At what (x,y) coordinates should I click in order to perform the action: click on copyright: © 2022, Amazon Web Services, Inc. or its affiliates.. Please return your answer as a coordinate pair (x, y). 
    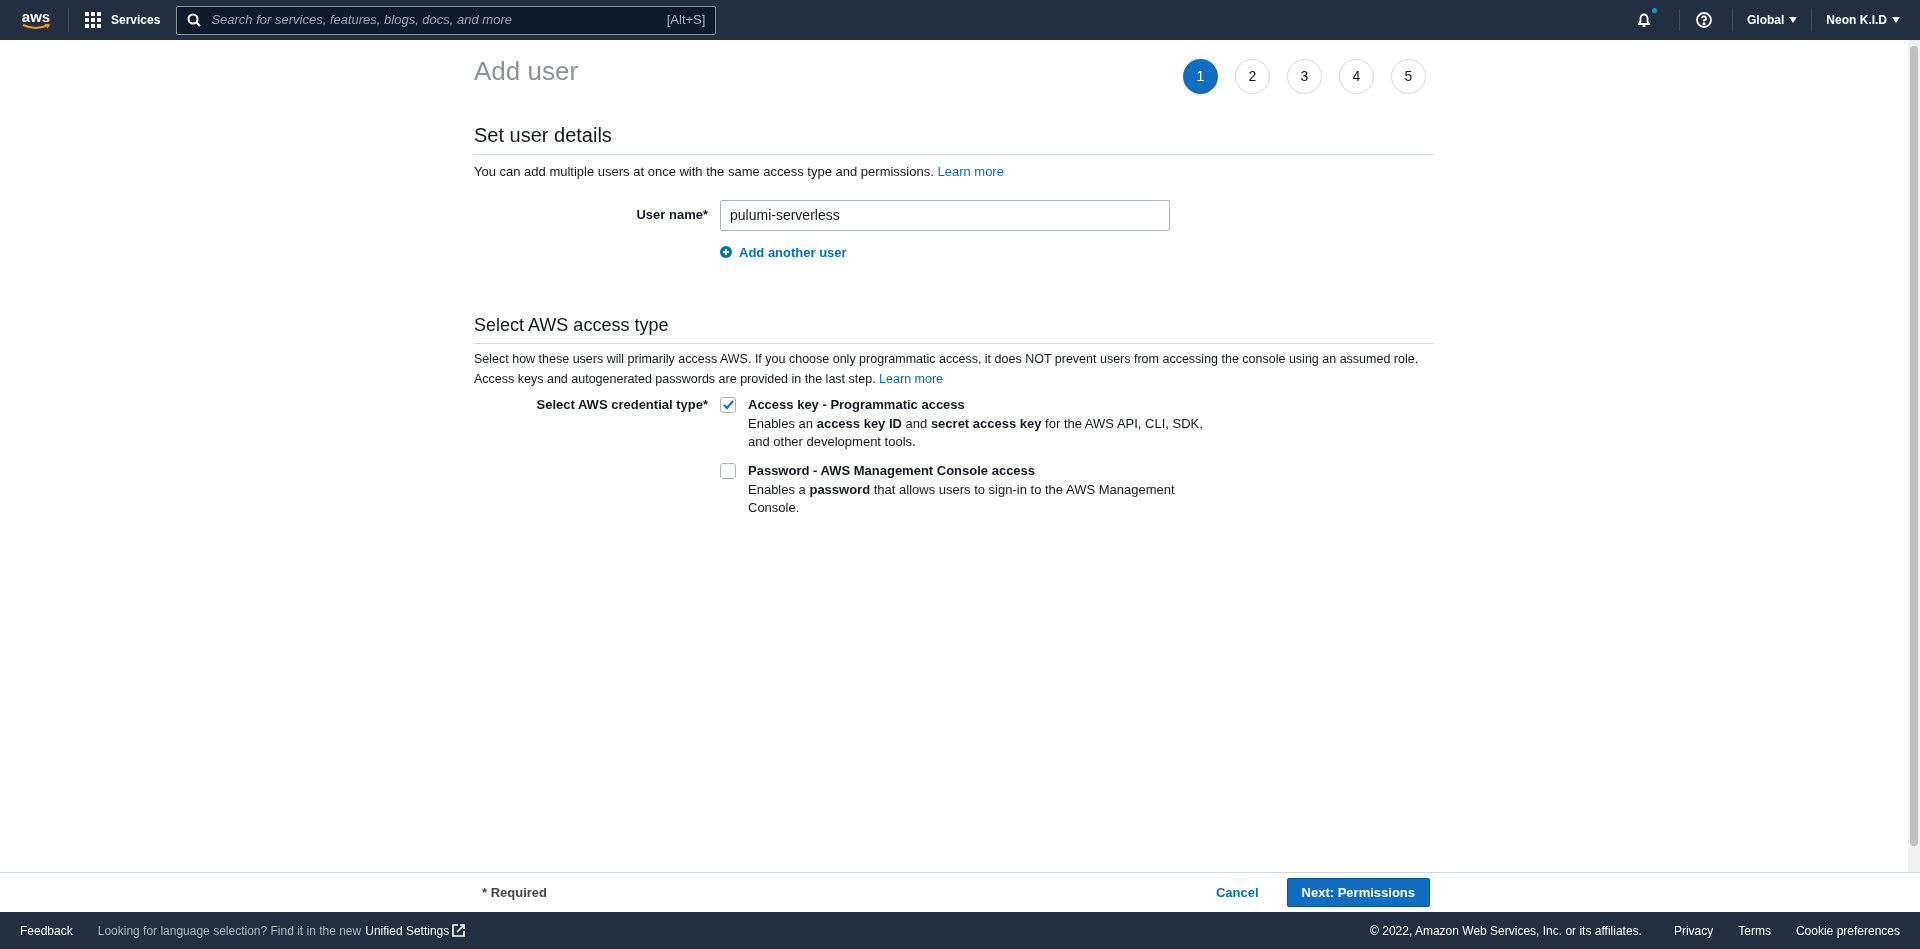
    Looking at the image, I should click on (1506, 931).